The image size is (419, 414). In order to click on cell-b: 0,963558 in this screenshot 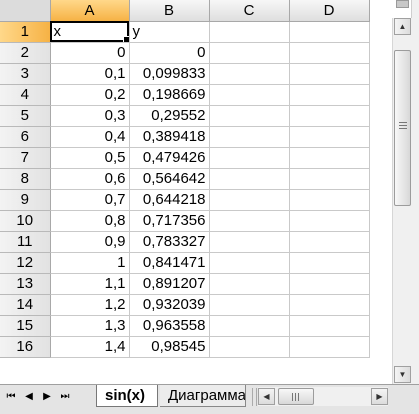, I will do `click(169, 326)`.